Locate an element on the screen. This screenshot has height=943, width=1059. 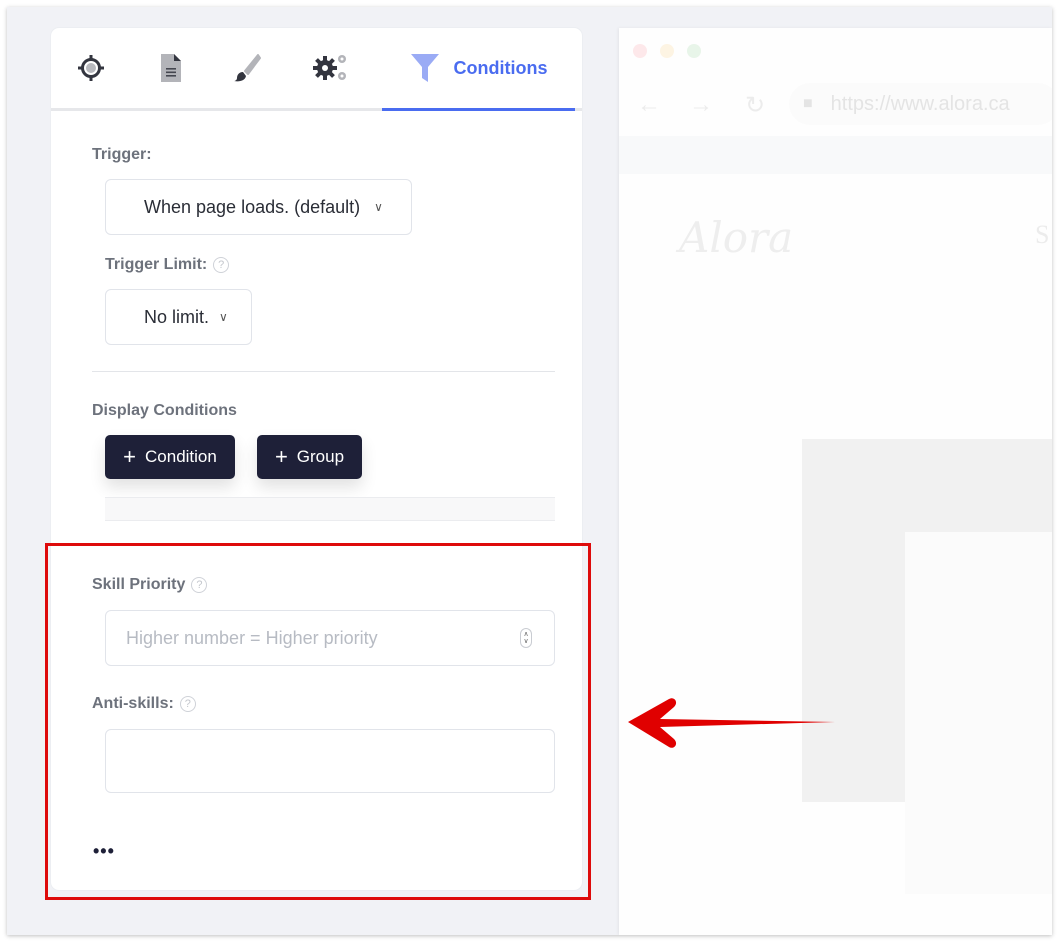
trigger-label-text: Trigger: is located at coordinates (122, 154).